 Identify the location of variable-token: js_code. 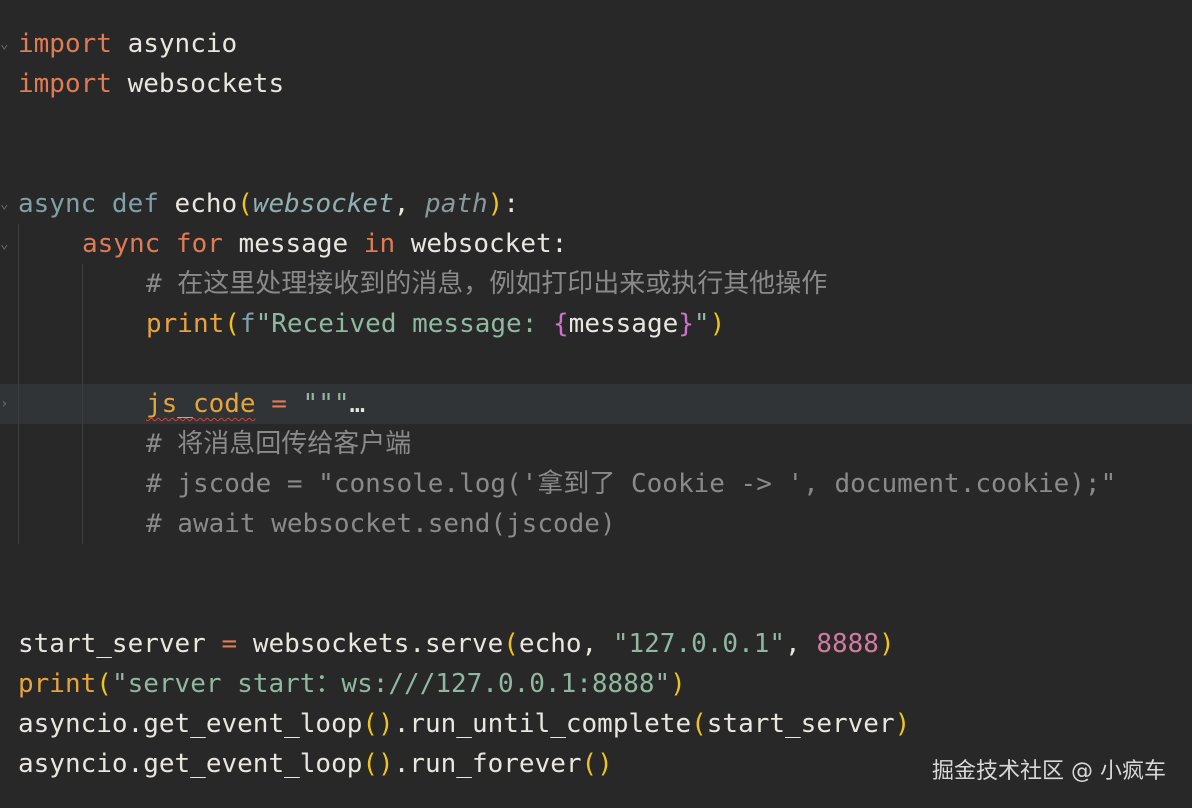
(201, 404).